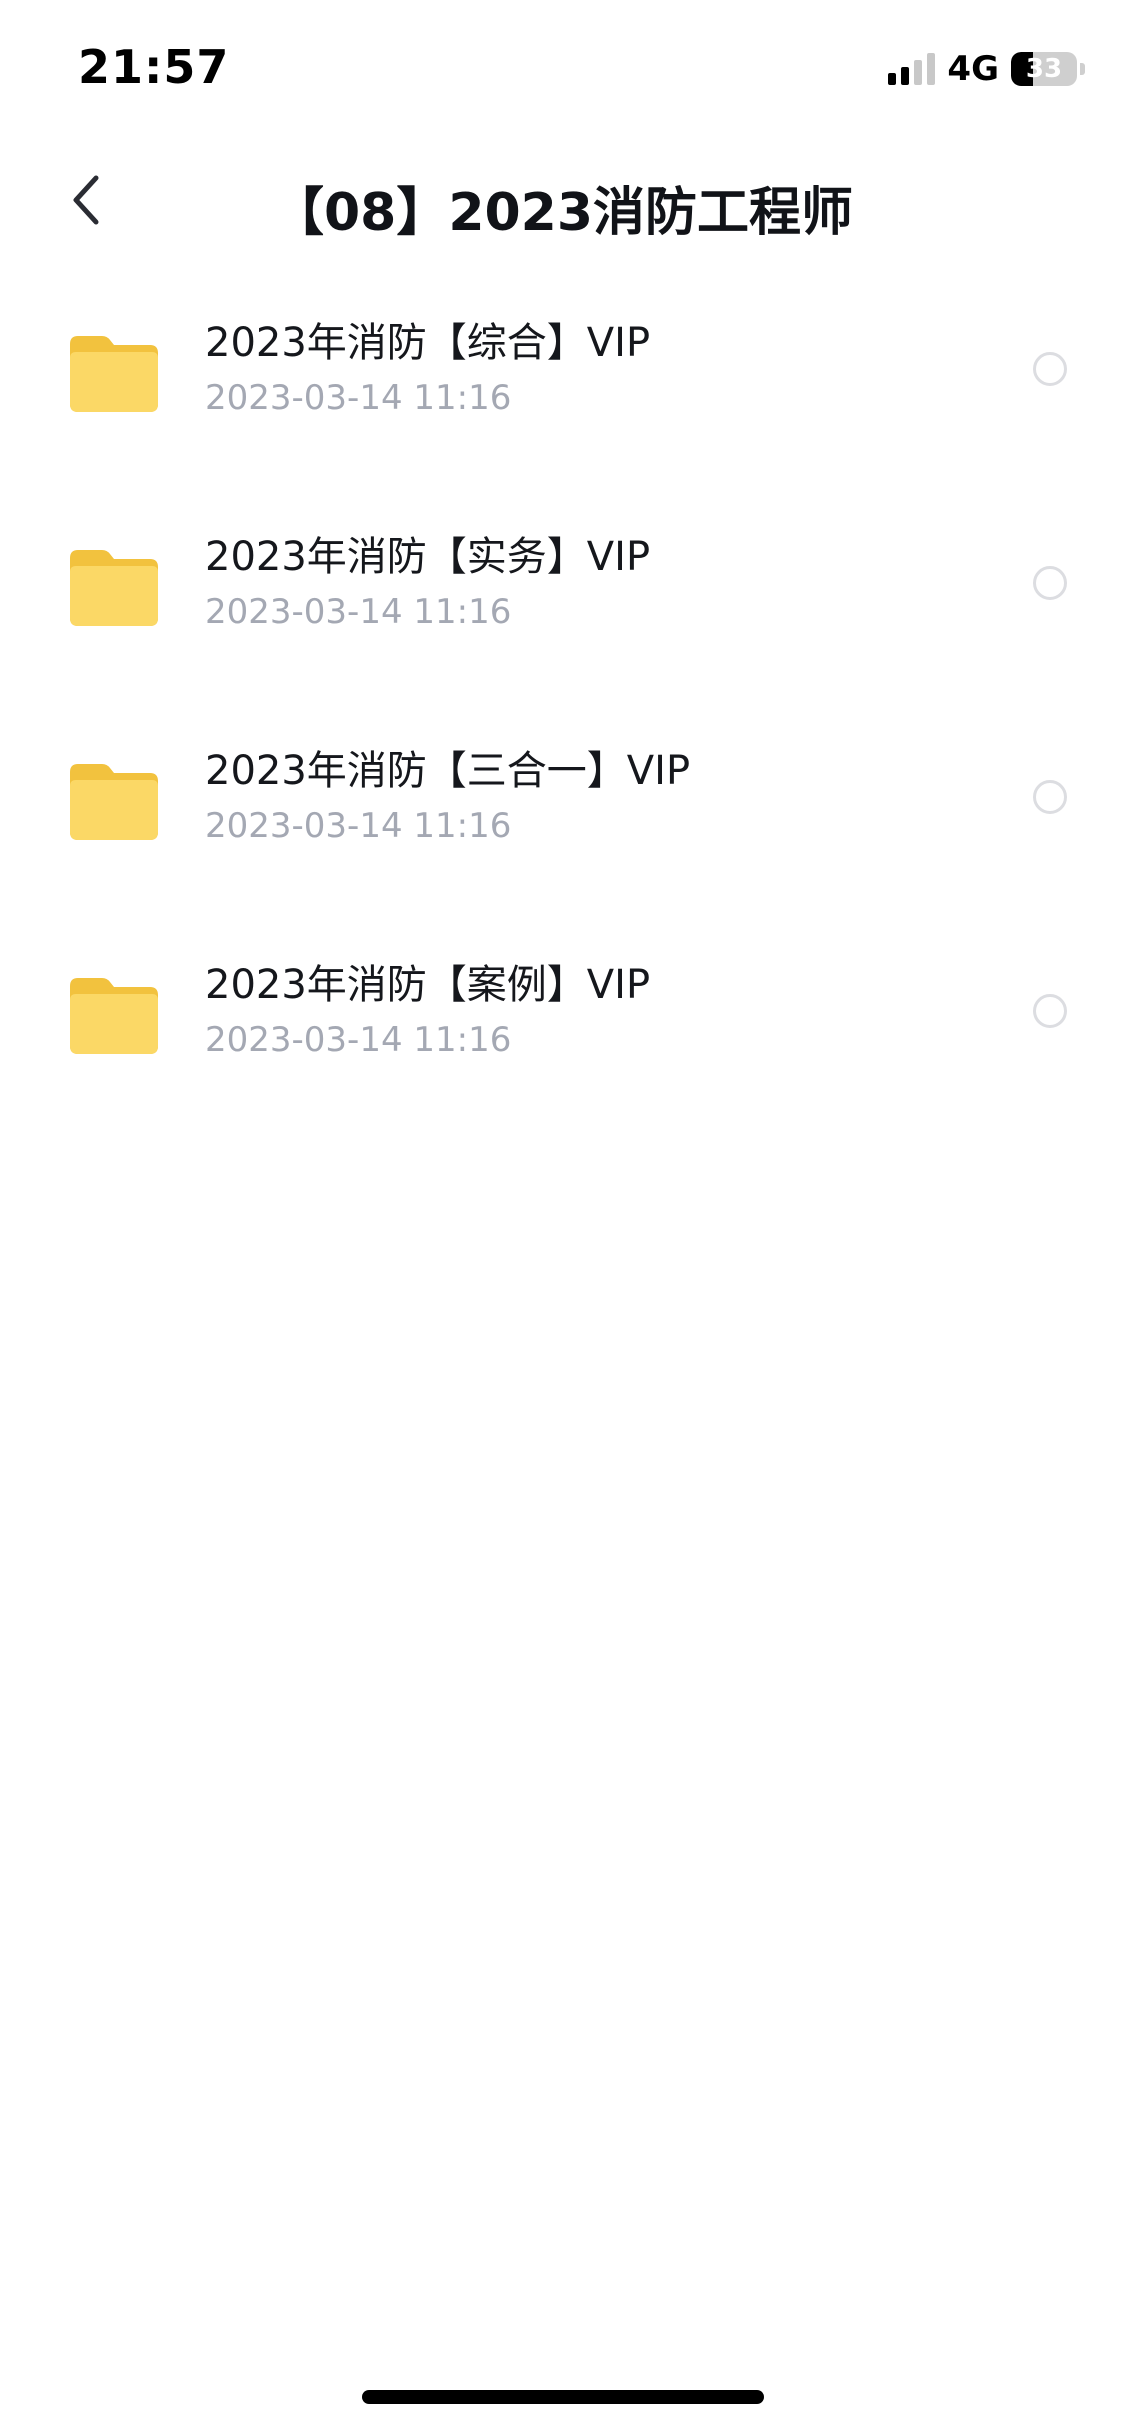 The width and height of the screenshot is (1125, 2436). What do you see at coordinates (428, 343) in the screenshot?
I see `file-name: 2023年消防【综合】VIP` at bounding box center [428, 343].